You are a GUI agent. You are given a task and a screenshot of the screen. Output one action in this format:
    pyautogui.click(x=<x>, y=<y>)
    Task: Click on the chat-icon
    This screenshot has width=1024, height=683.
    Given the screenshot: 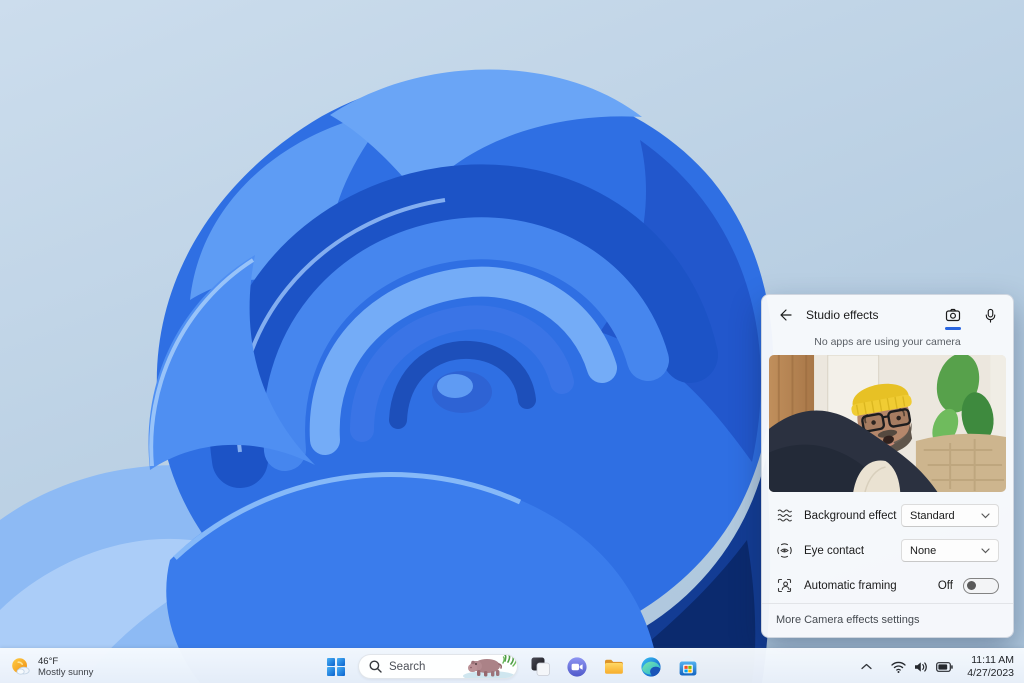 What is the action you would take?
    pyautogui.click(x=577, y=666)
    